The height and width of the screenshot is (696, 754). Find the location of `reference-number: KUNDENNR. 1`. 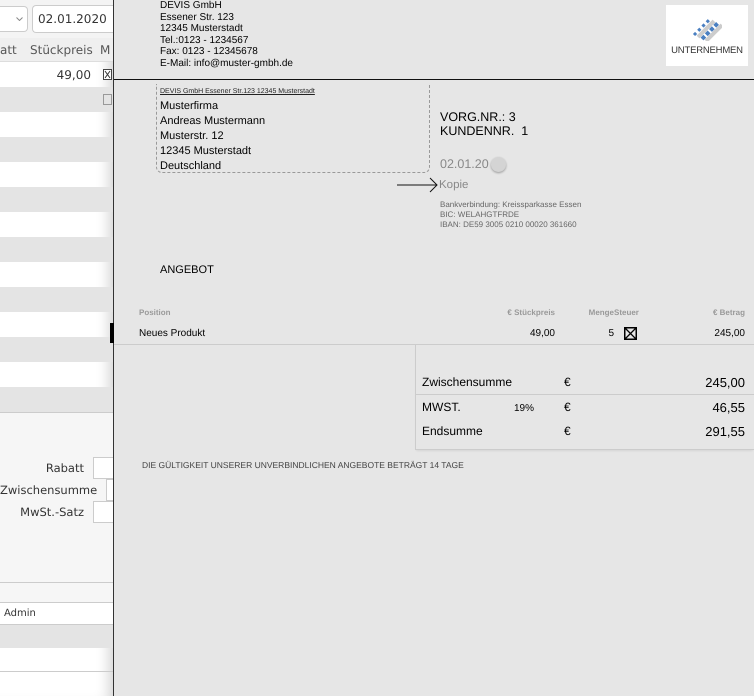

reference-number: KUNDENNR. 1 is located at coordinates (485, 131).